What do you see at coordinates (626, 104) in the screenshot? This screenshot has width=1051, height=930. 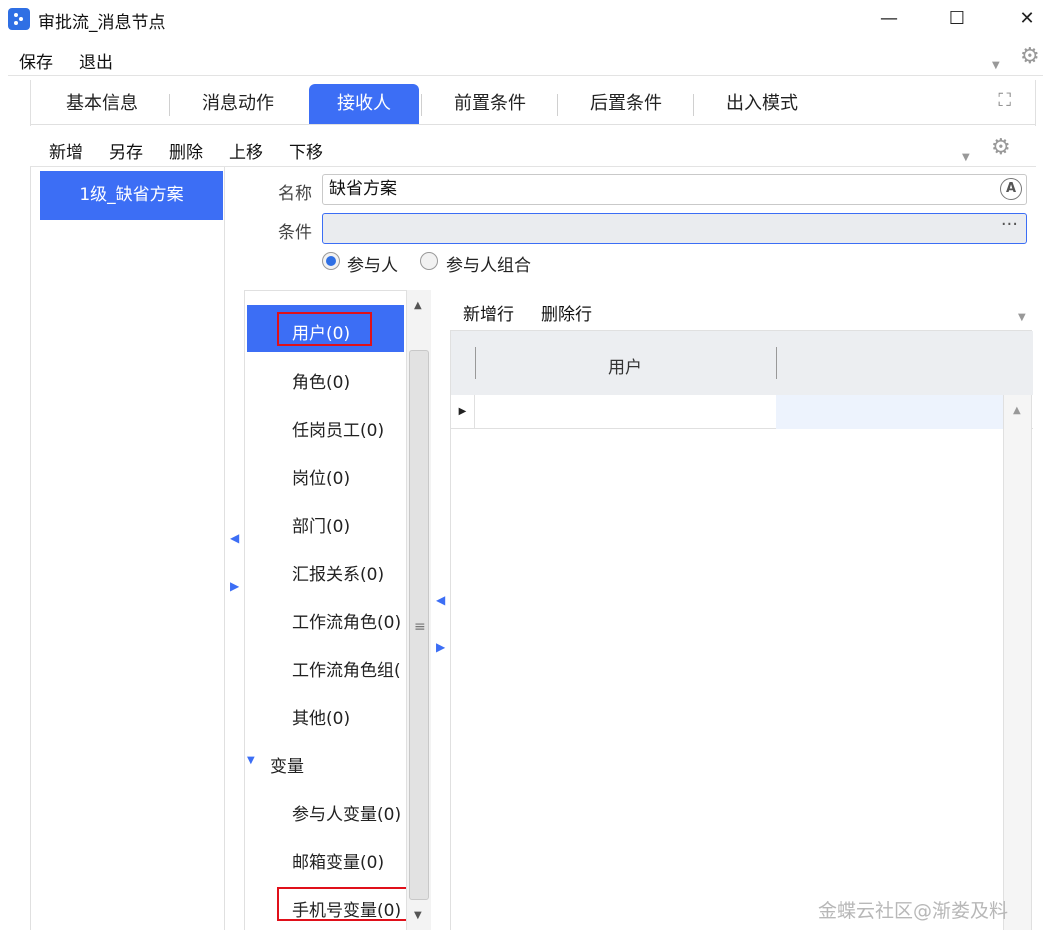 I see `tab-postcondition: 后置条件` at bounding box center [626, 104].